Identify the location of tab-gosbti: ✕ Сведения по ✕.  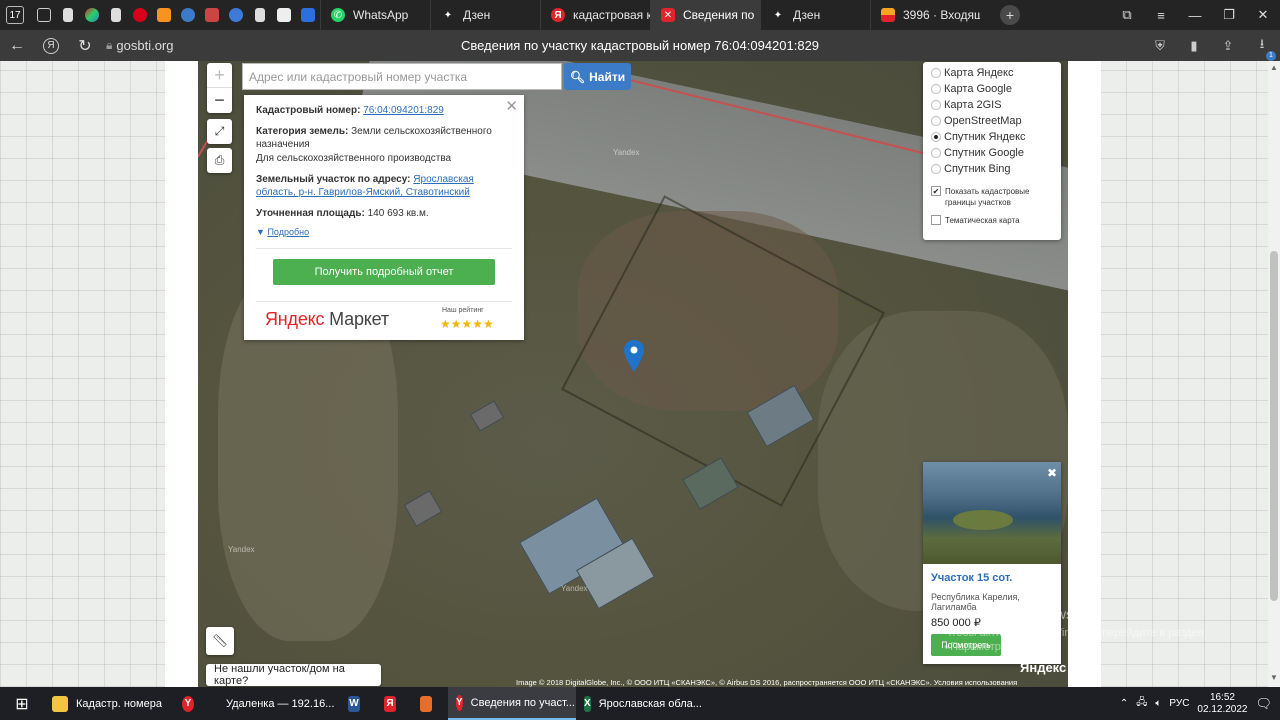
(705, 15).